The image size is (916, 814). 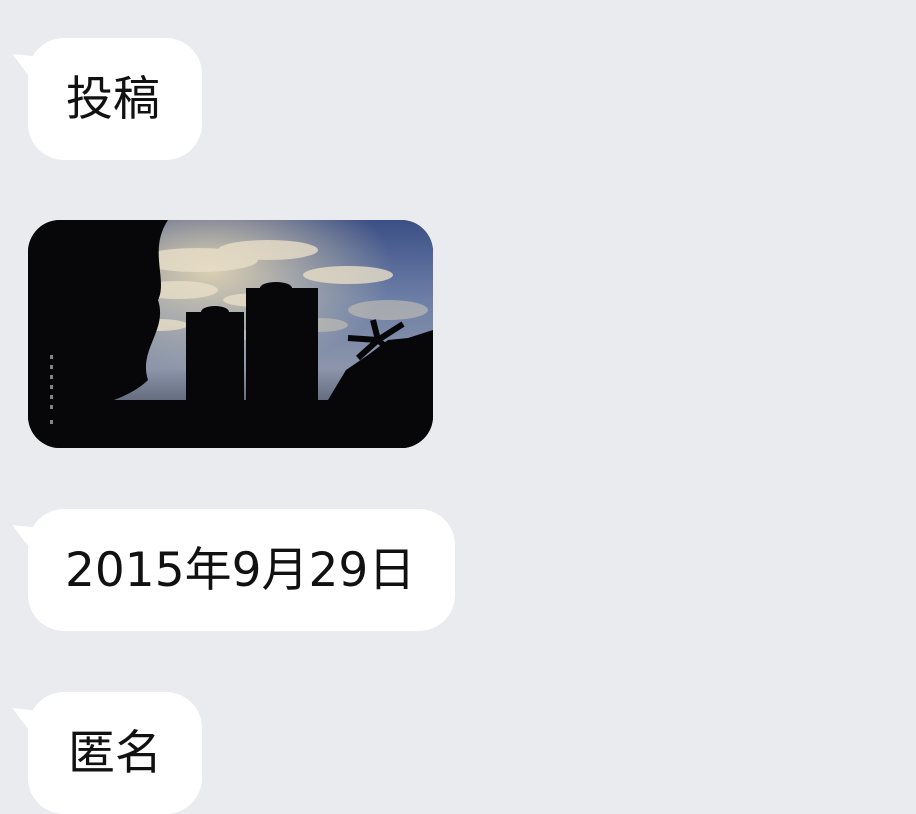 I want to click on message-text: 投稿, so click(x=113, y=99).